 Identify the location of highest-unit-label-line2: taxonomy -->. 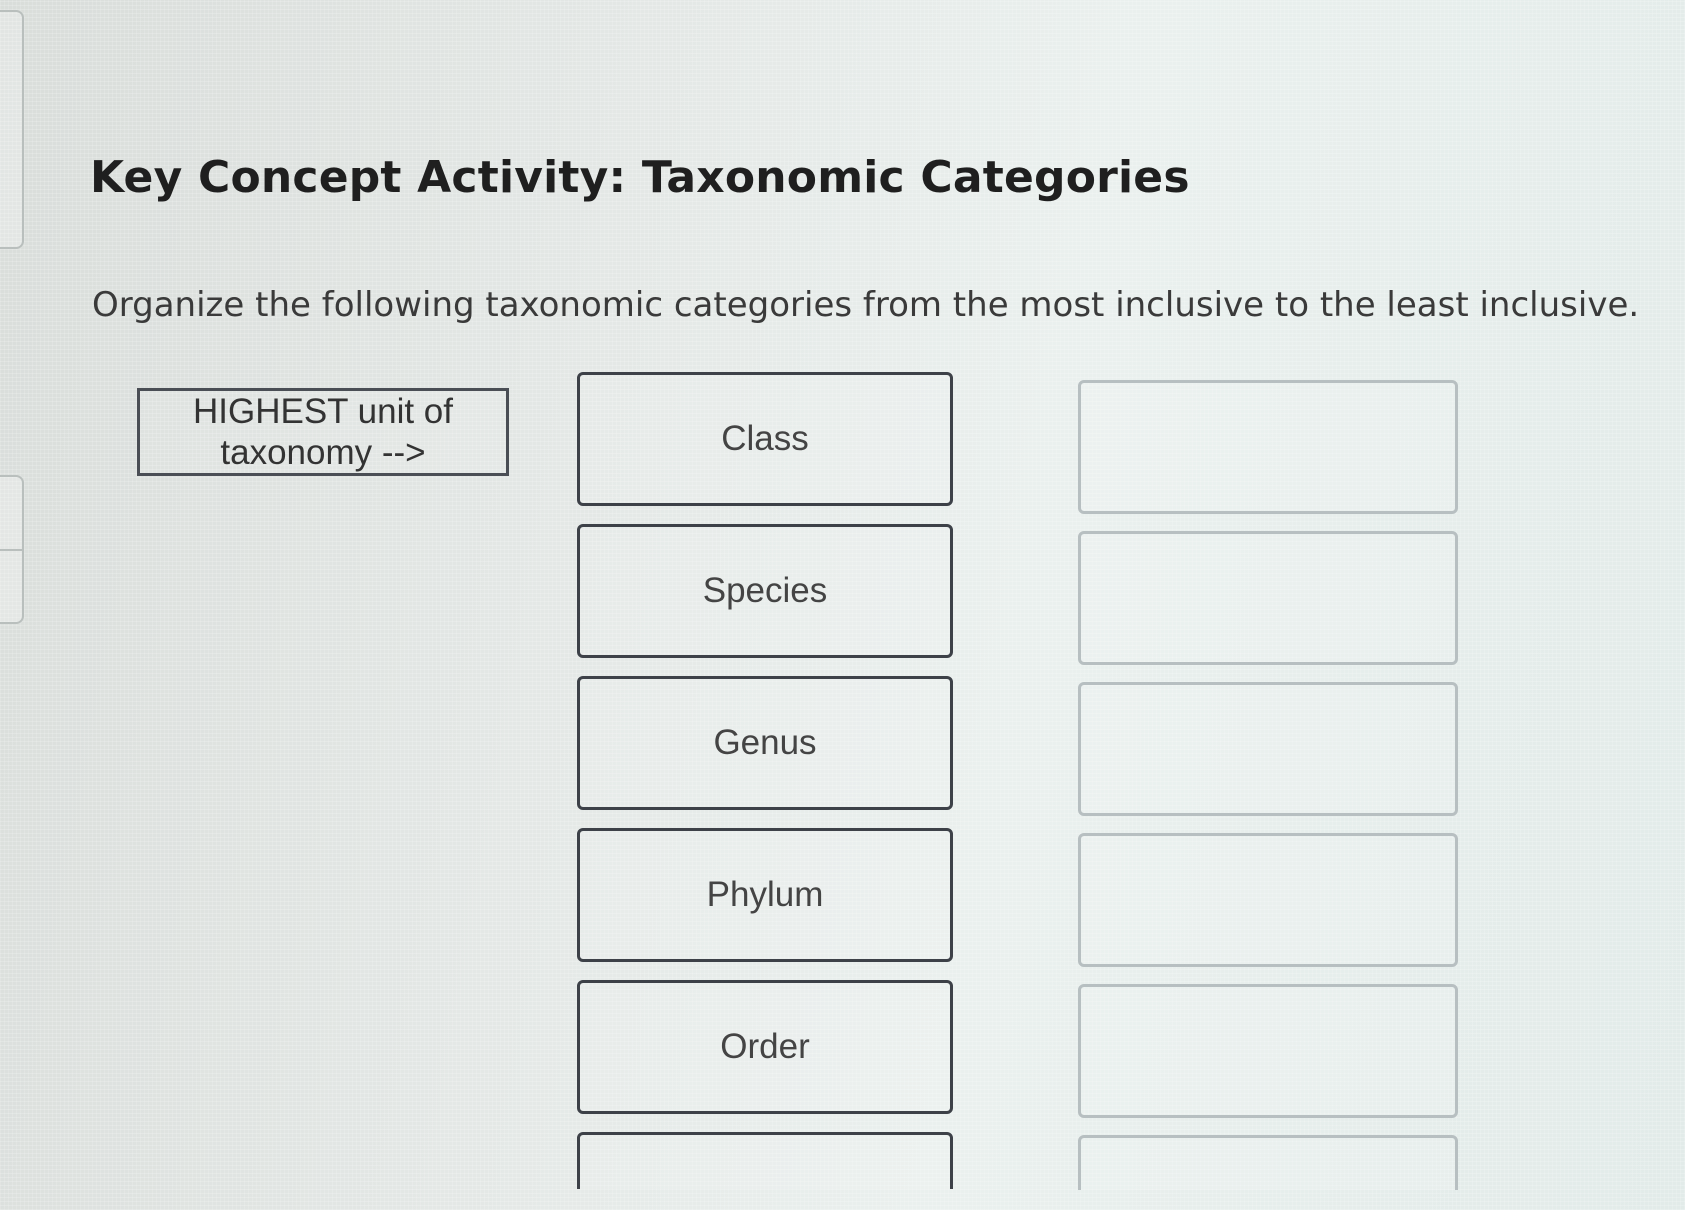
(323, 452).